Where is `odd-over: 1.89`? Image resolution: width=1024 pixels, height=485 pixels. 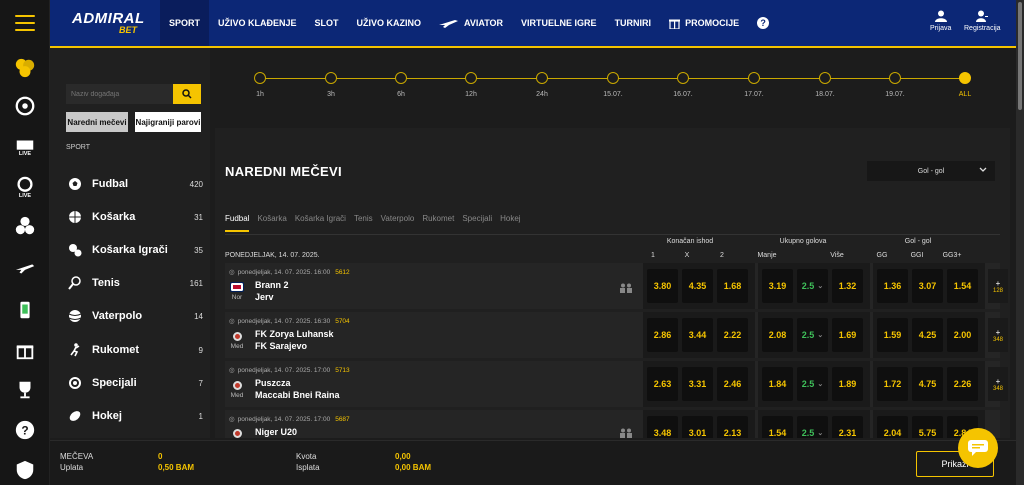 odd-over: 1.89 is located at coordinates (847, 384).